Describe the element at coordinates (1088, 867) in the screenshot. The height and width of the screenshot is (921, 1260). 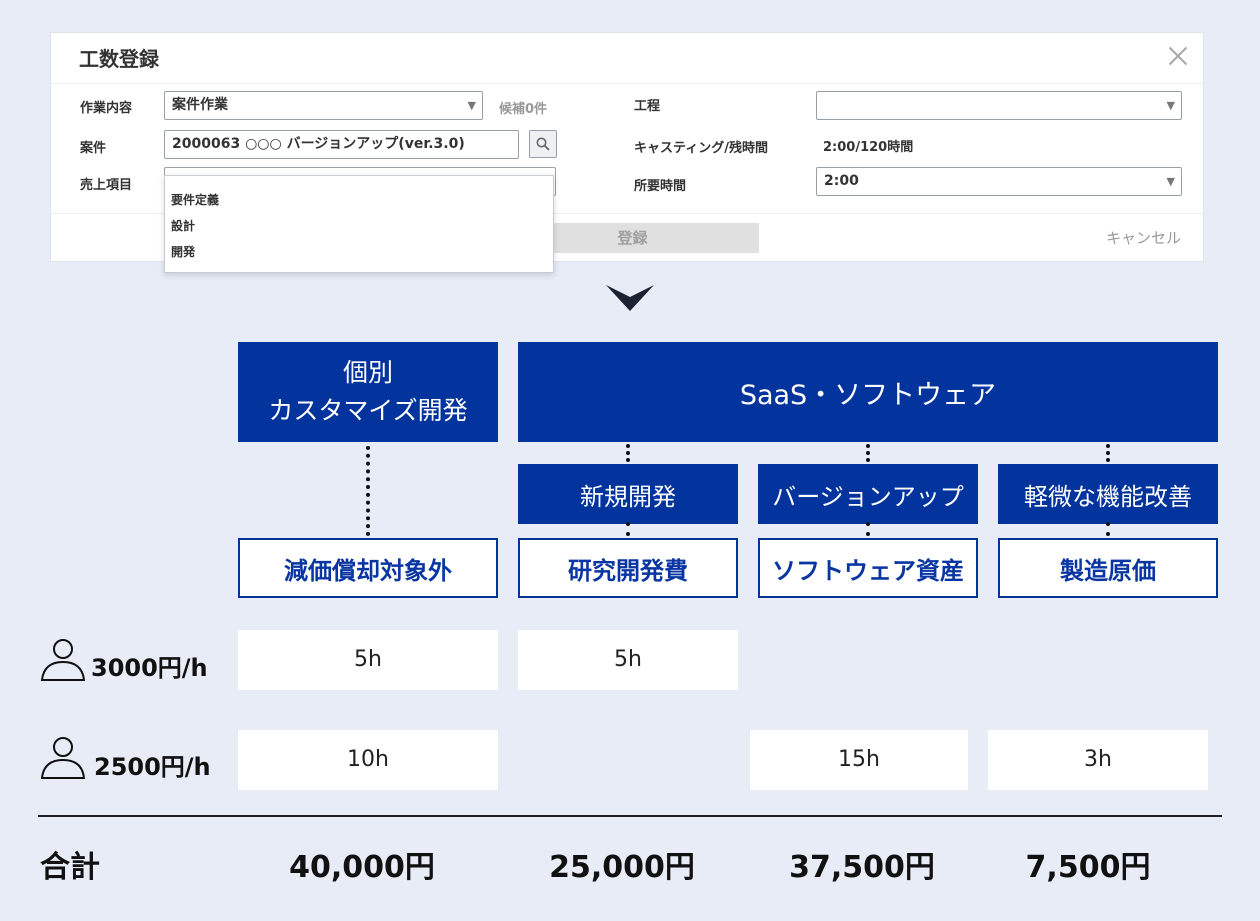
I see `total-value: 7,500円` at that location.